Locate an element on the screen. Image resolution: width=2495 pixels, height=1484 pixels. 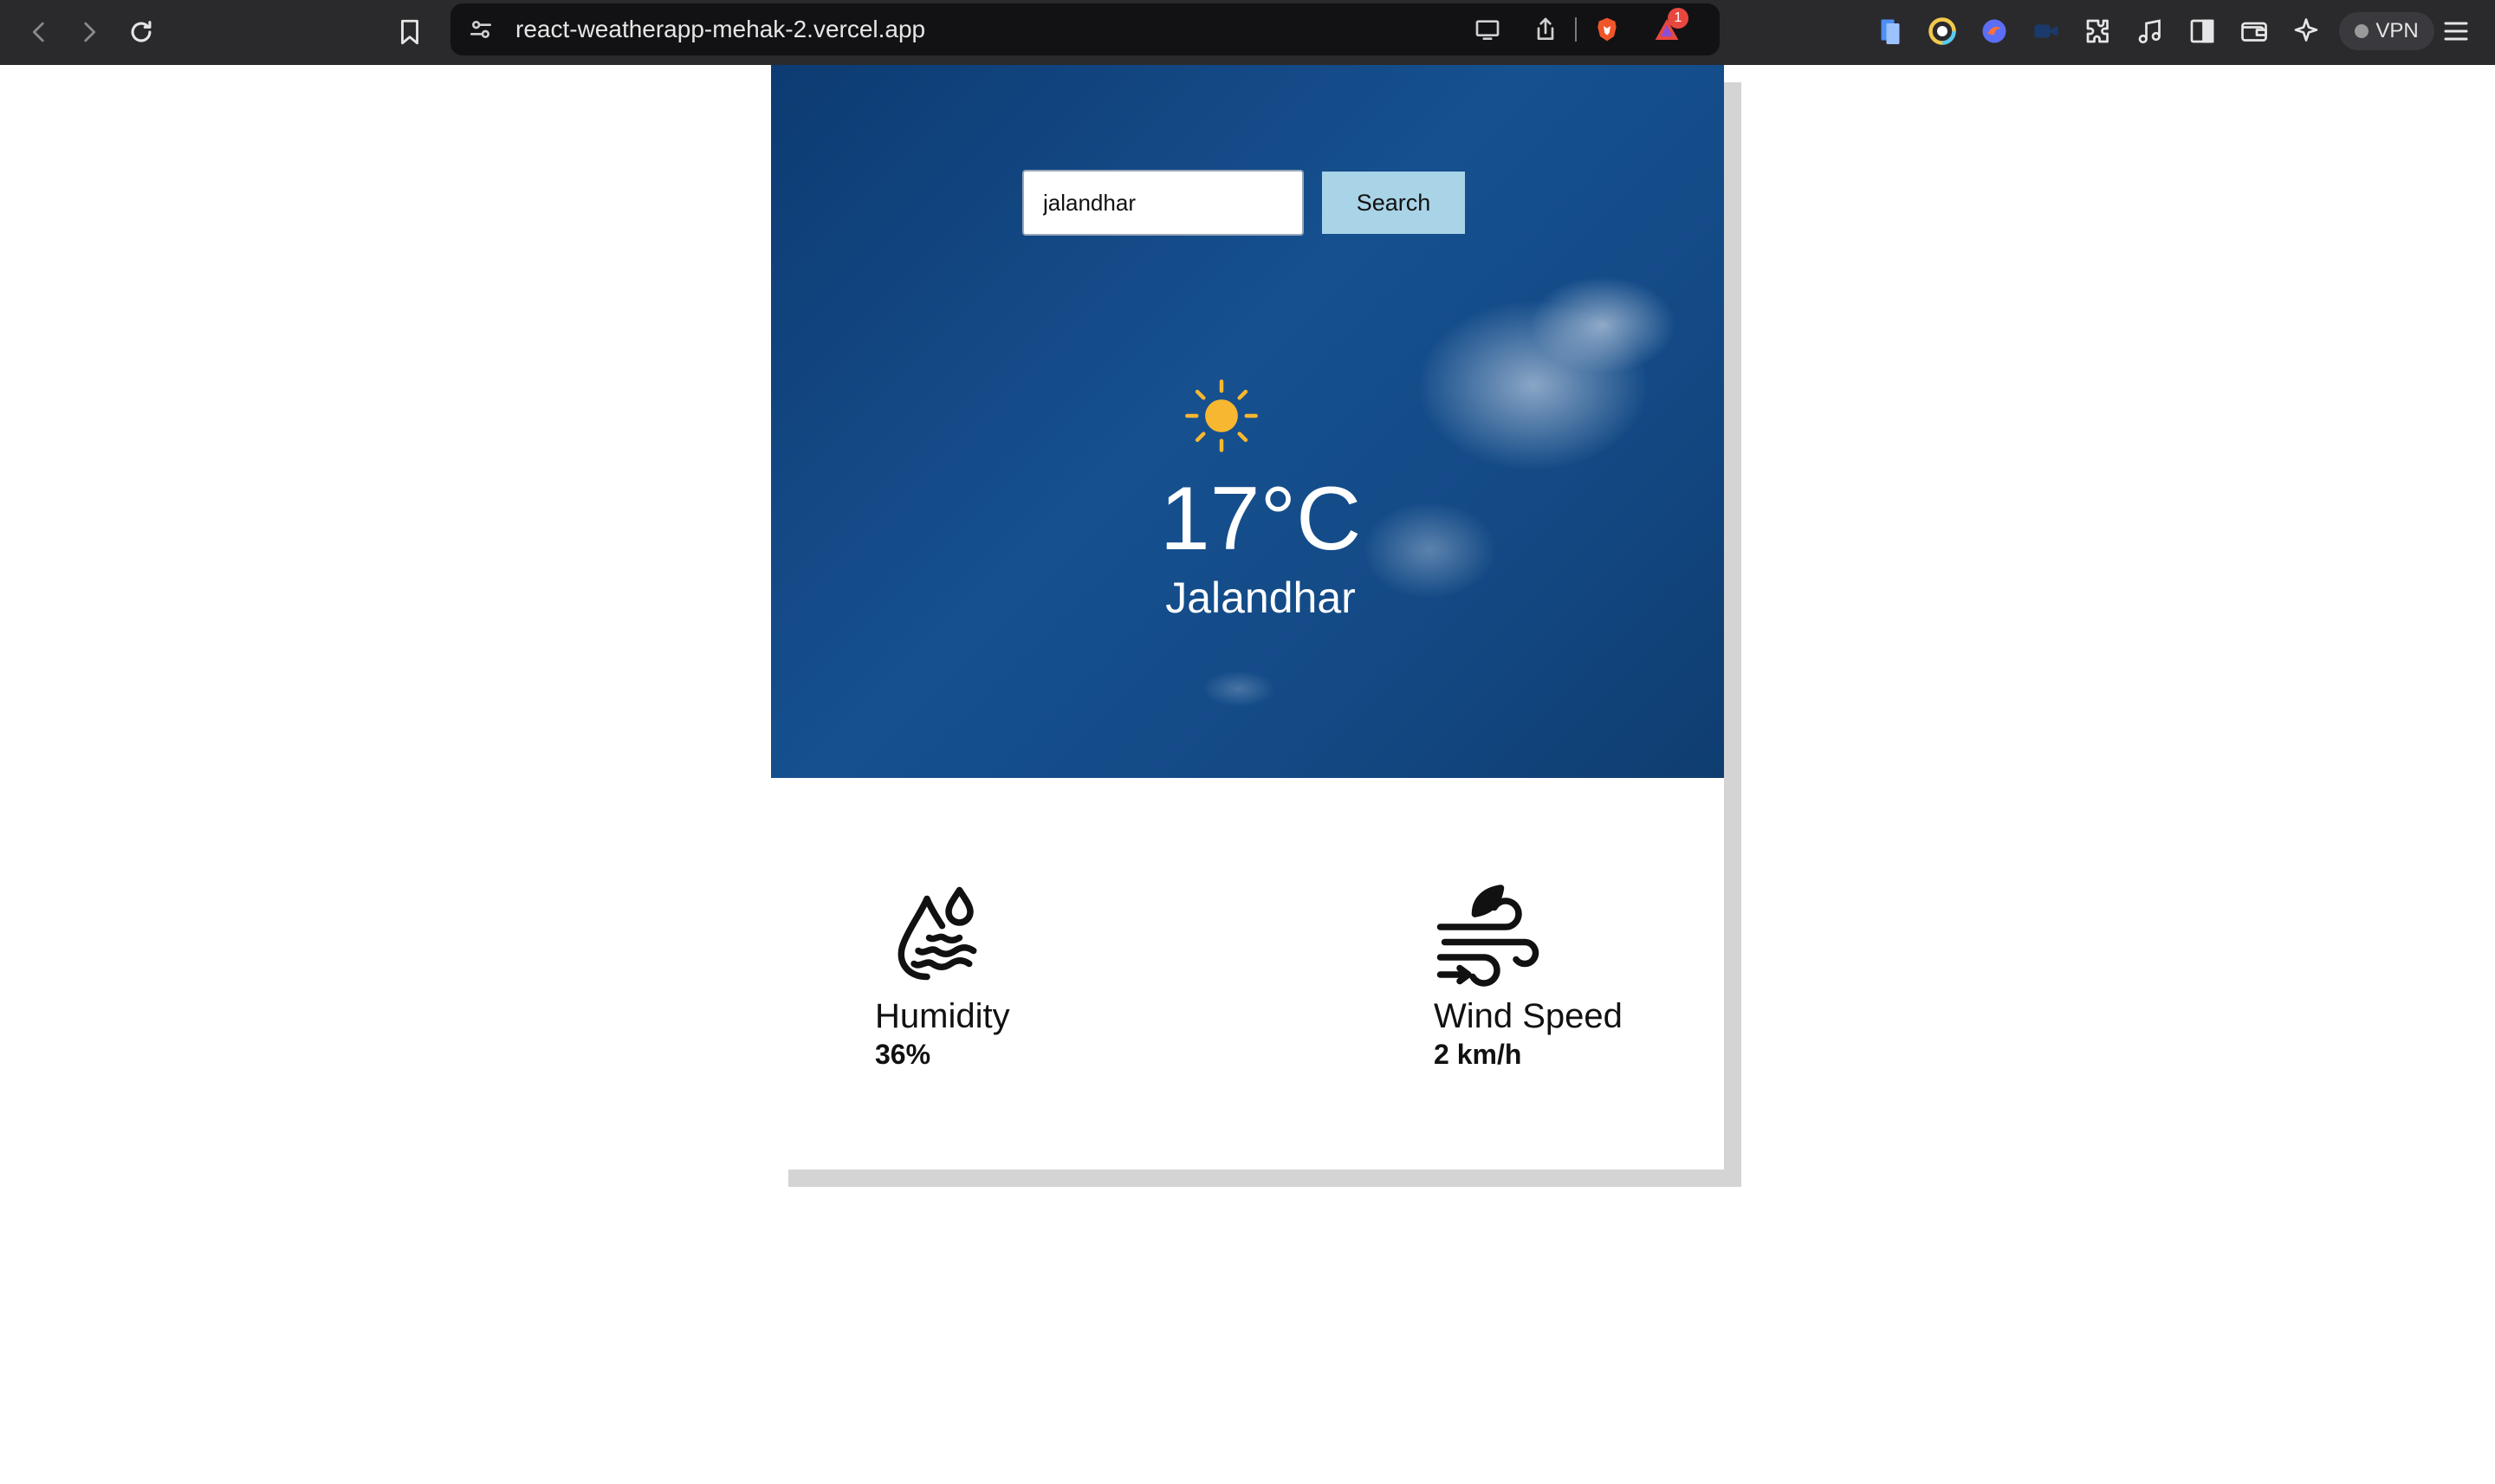
wind-label: Wind Speed is located at coordinates (1528, 1016).